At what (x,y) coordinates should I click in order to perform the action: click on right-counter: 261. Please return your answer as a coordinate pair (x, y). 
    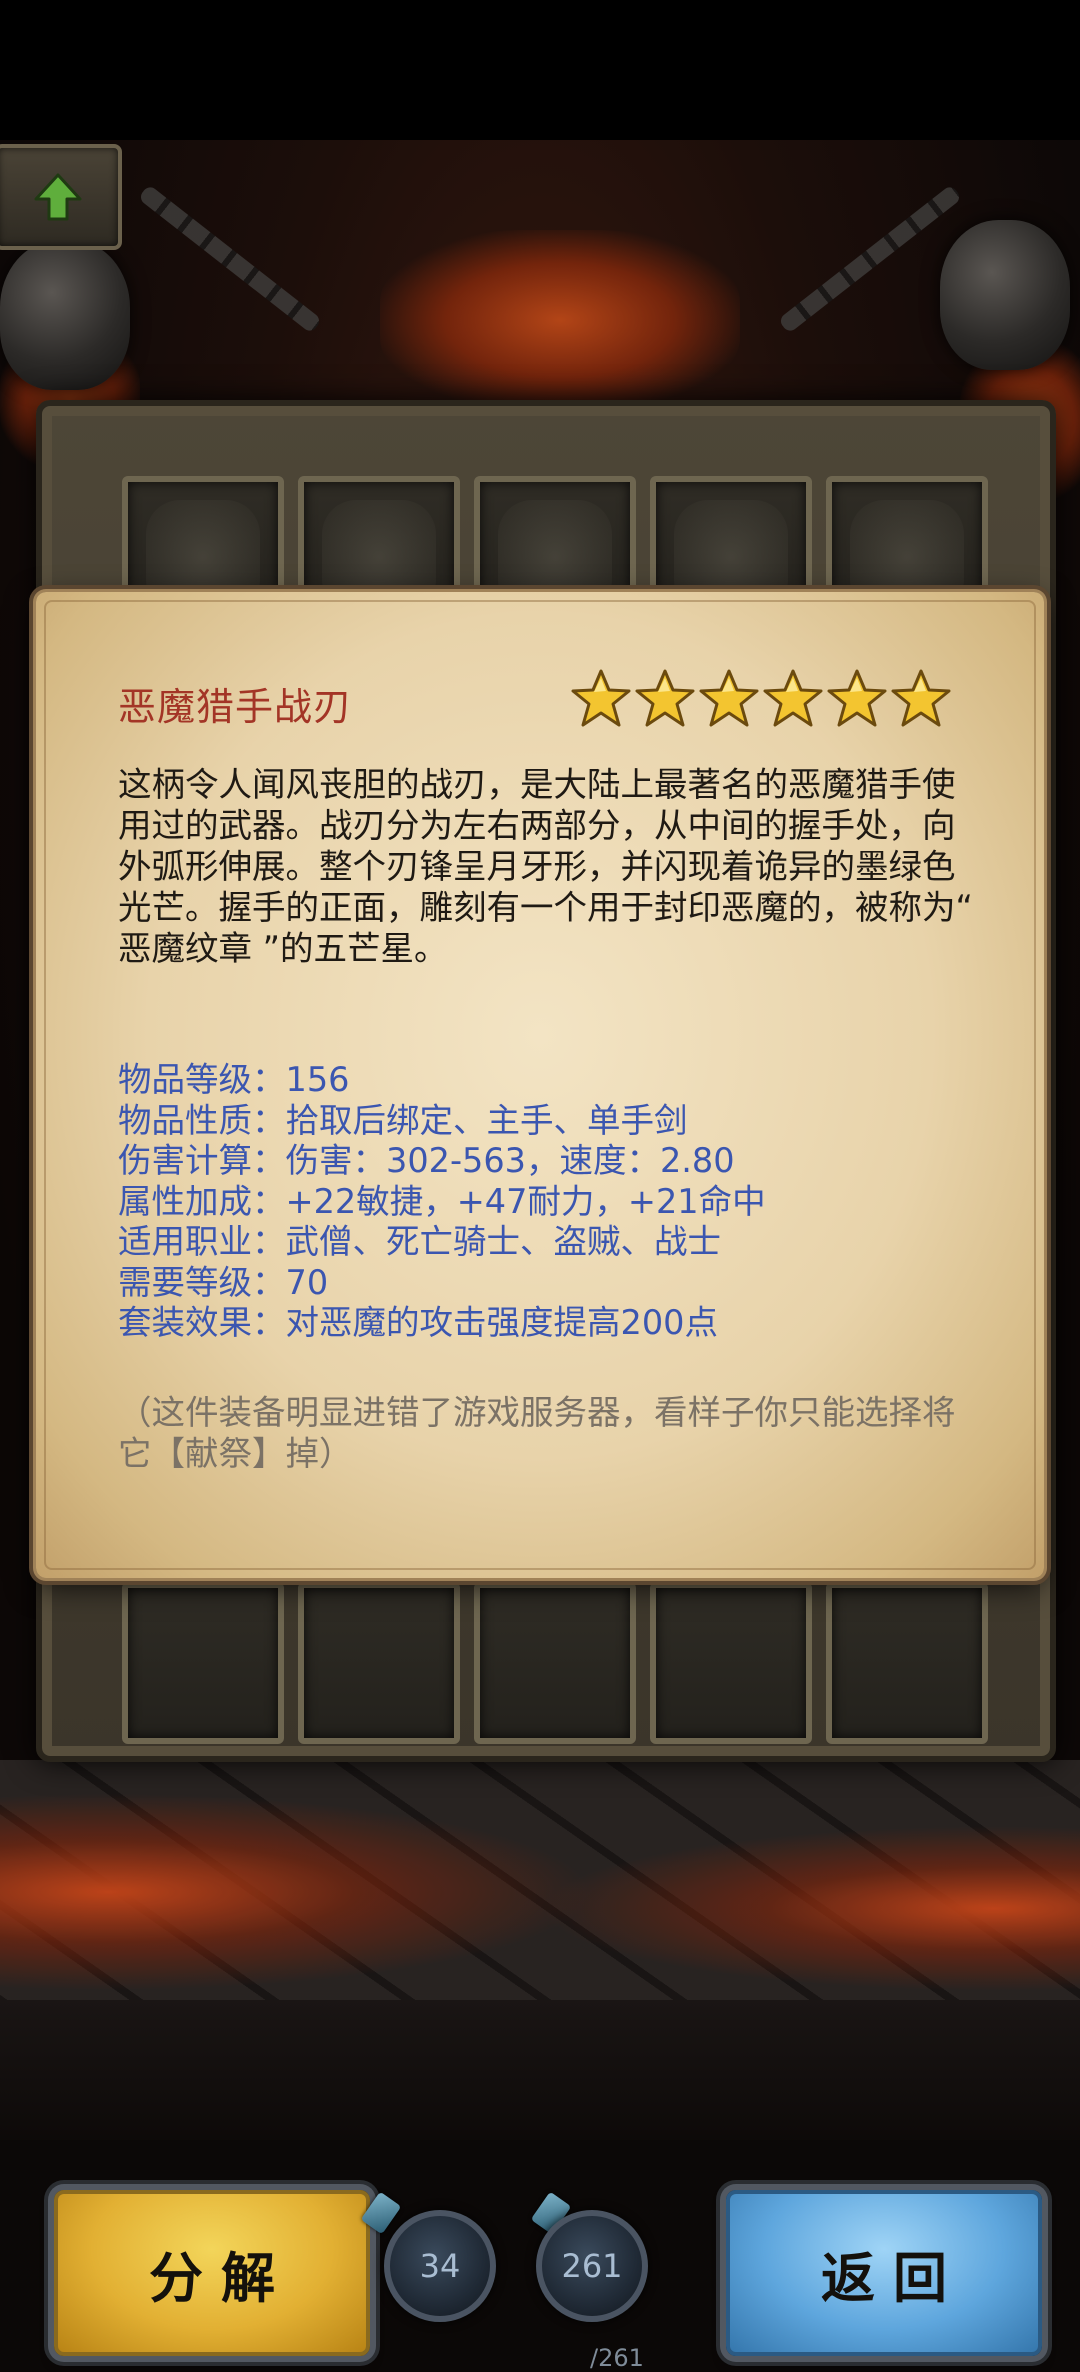
    Looking at the image, I should click on (592, 2266).